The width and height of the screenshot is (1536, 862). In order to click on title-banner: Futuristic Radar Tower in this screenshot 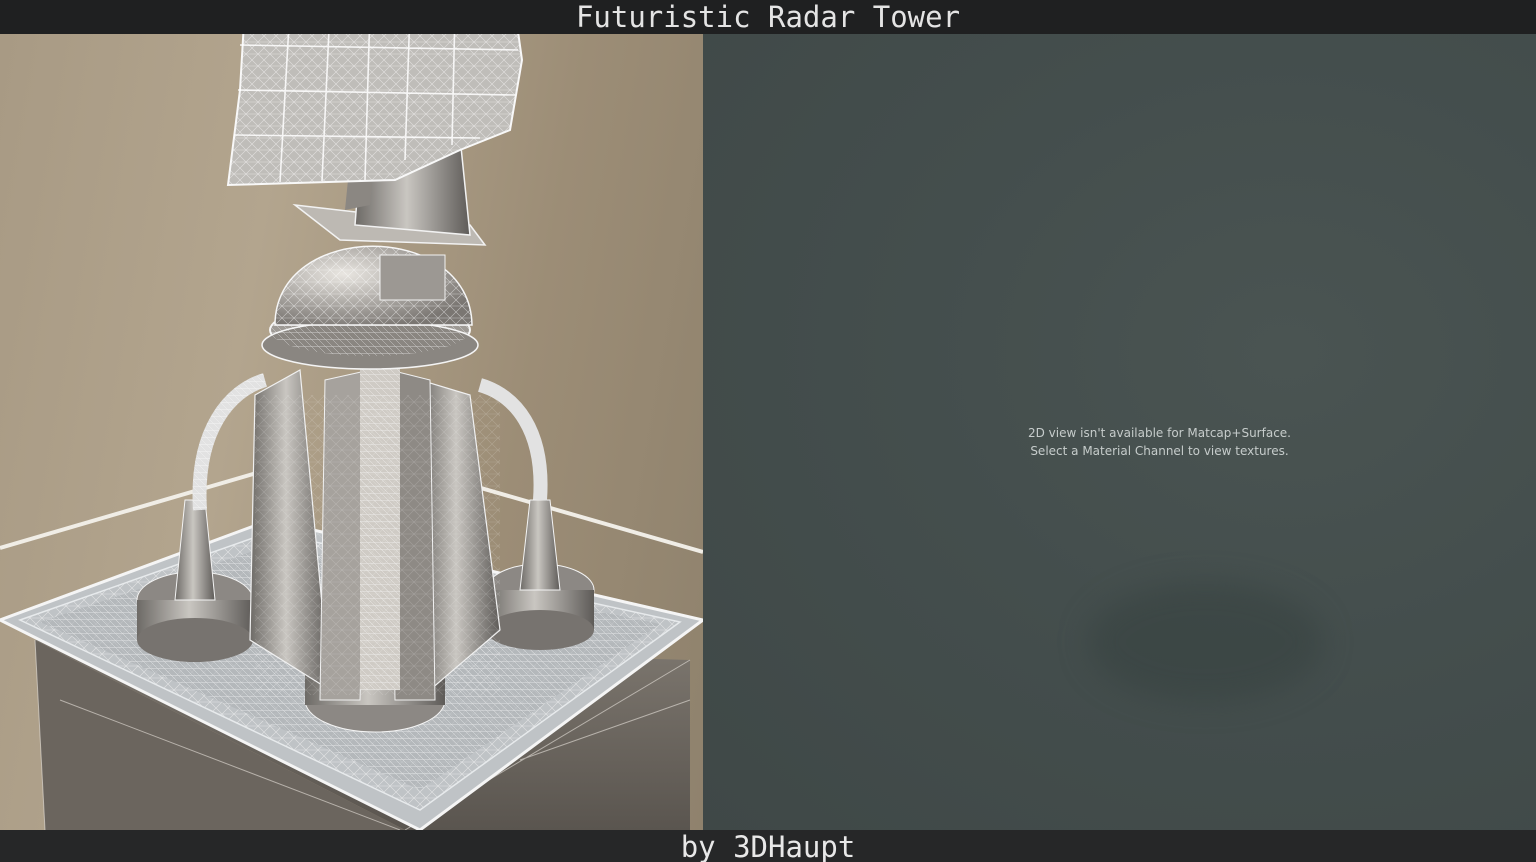, I will do `click(768, 17)`.